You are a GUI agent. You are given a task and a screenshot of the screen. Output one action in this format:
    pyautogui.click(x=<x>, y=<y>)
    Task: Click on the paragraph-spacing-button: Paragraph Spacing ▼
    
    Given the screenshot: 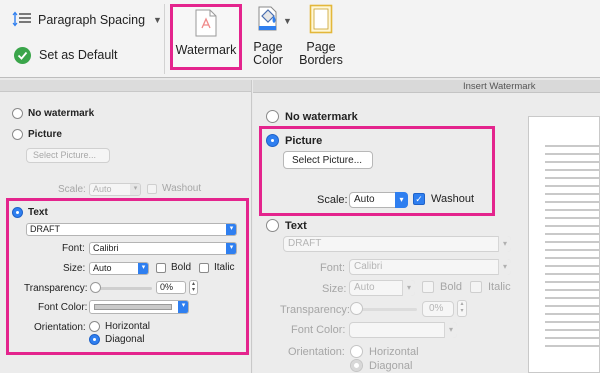 What is the action you would take?
    pyautogui.click(x=87, y=20)
    